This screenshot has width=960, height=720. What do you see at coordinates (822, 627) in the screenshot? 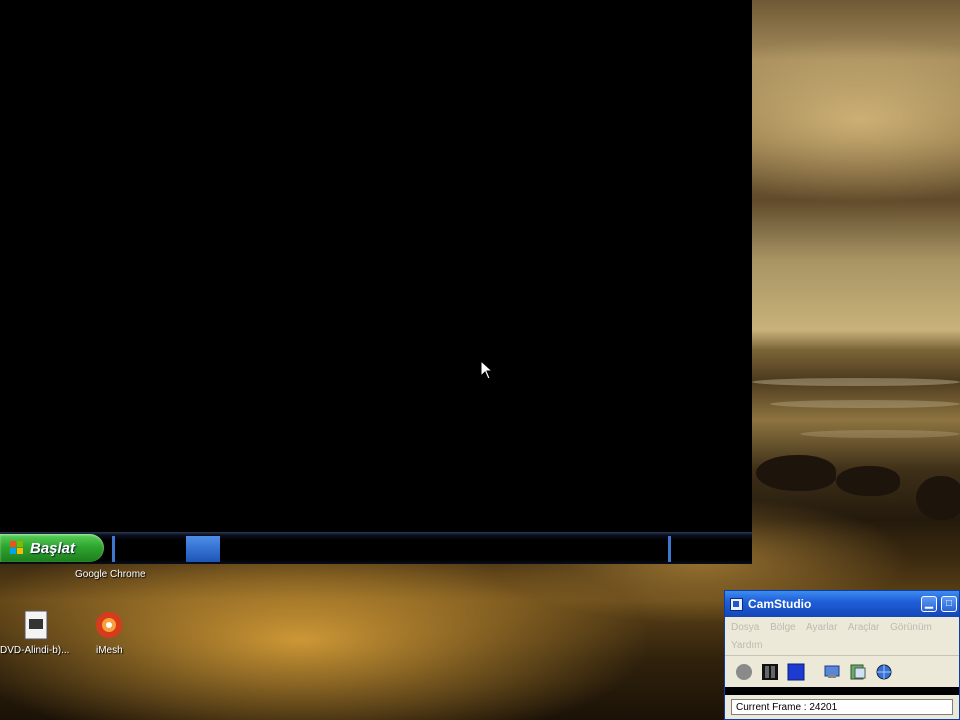
I see `menu-ayarlar: Ayarlar` at bounding box center [822, 627].